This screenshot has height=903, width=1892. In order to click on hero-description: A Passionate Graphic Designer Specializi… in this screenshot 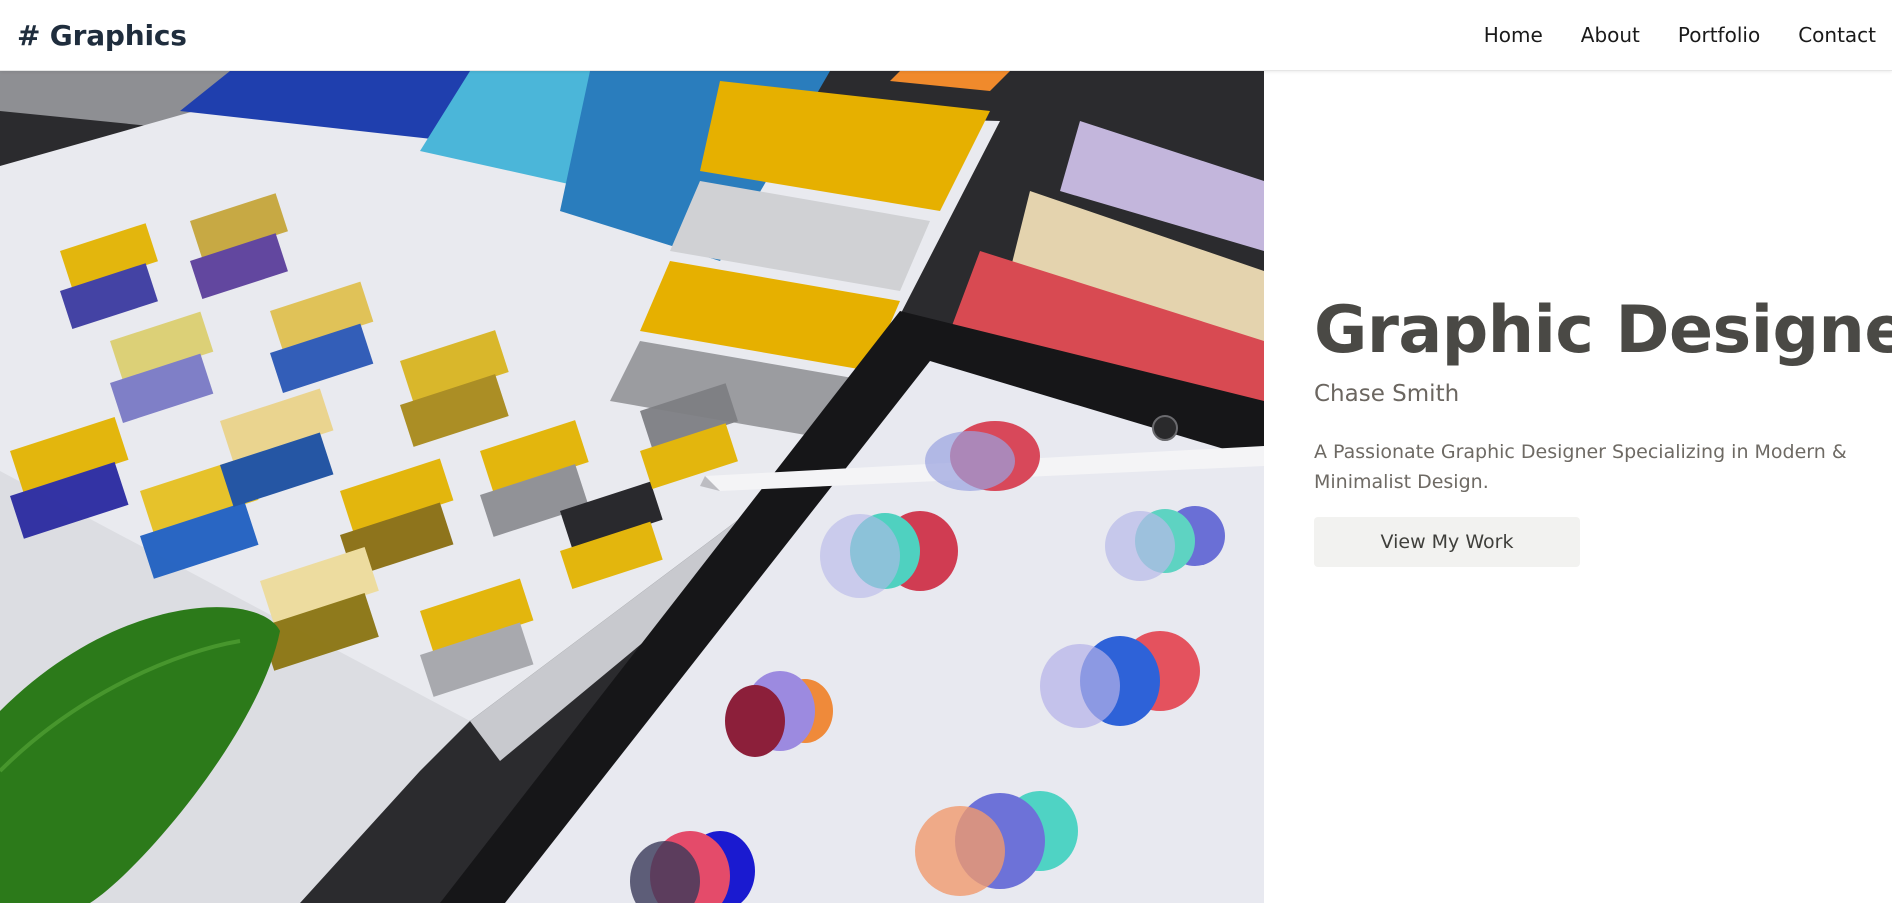, I will do `click(1580, 466)`.